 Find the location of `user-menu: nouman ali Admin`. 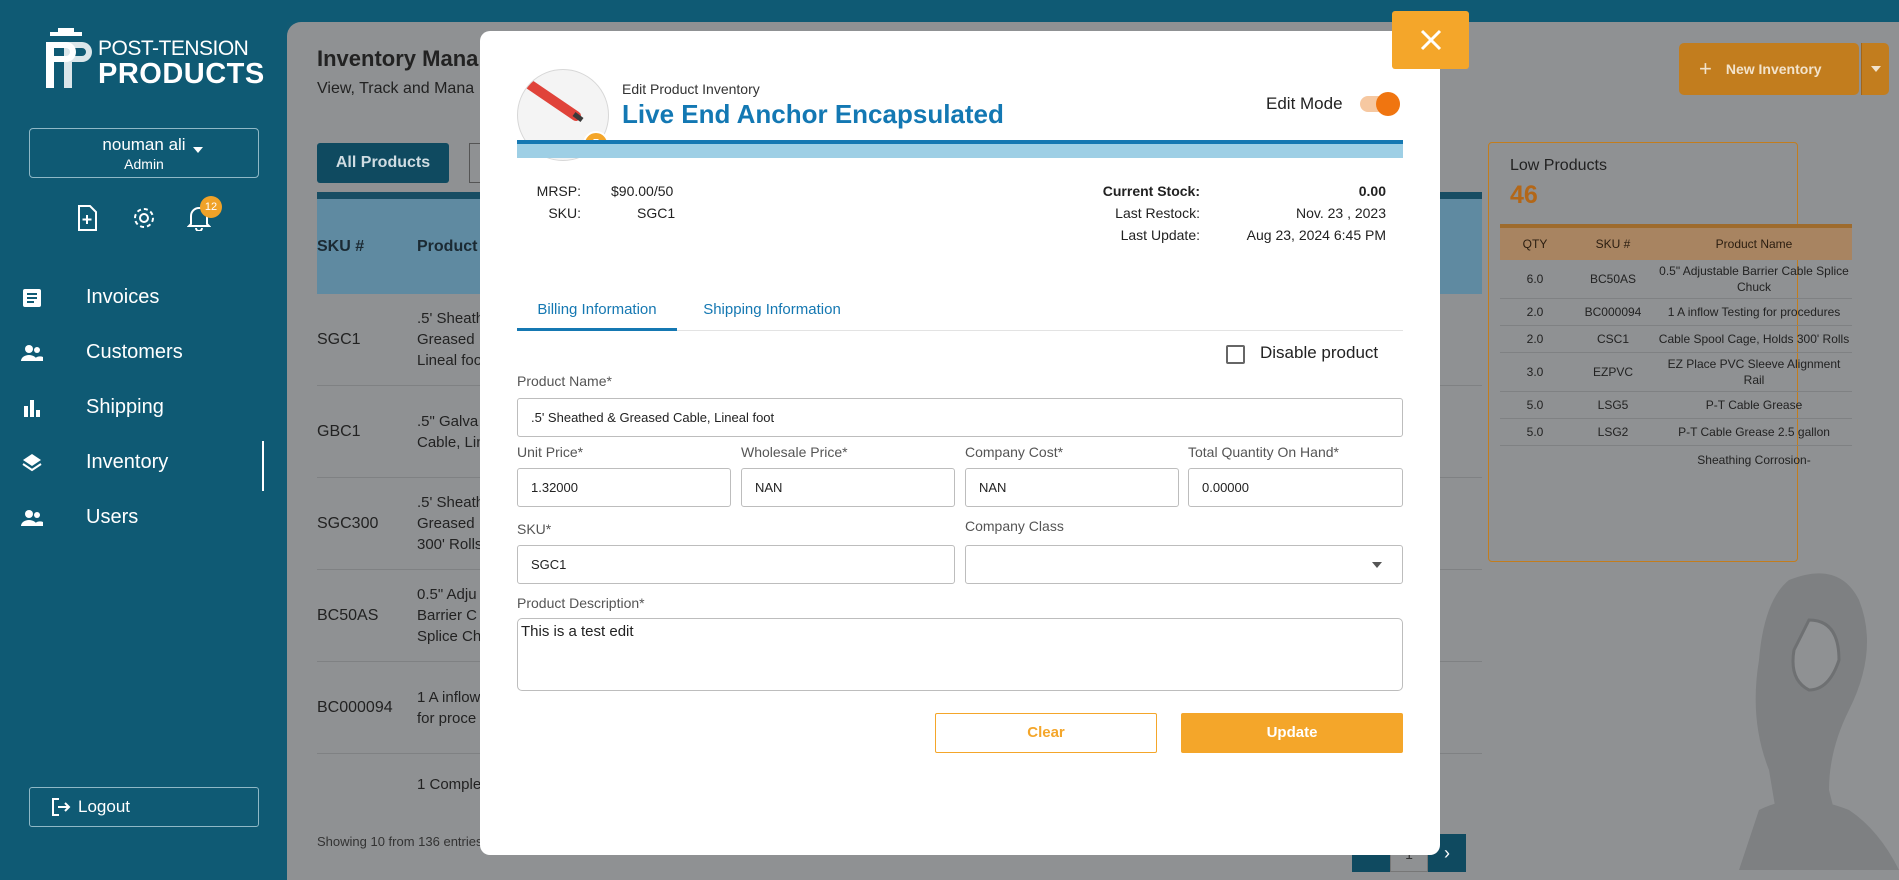

user-menu: nouman ali Admin is located at coordinates (144, 153).